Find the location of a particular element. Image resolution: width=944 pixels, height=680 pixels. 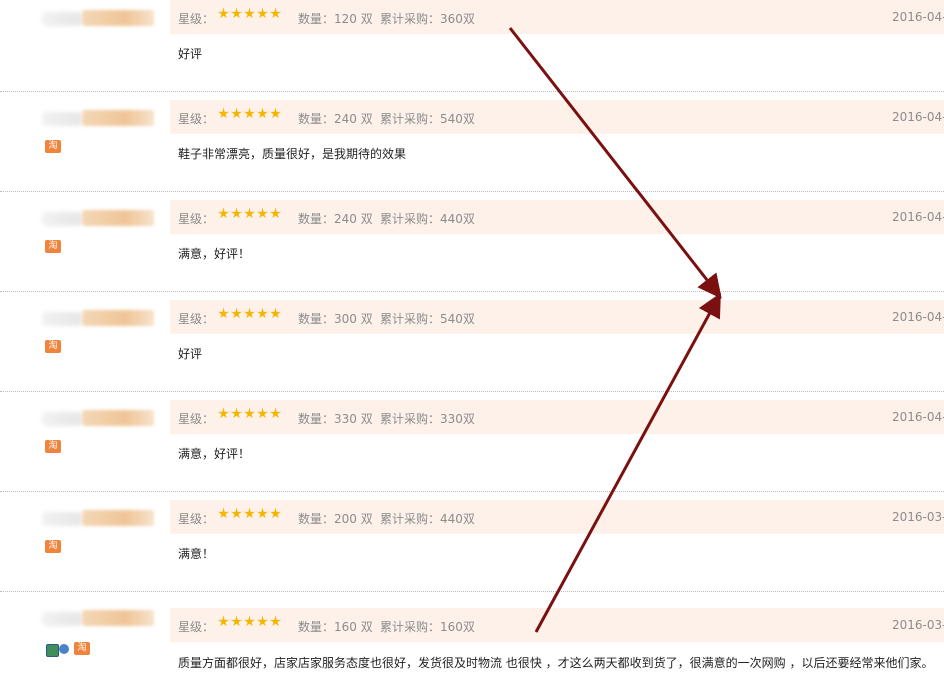

cumulative-value: 160双 is located at coordinates (457, 627).